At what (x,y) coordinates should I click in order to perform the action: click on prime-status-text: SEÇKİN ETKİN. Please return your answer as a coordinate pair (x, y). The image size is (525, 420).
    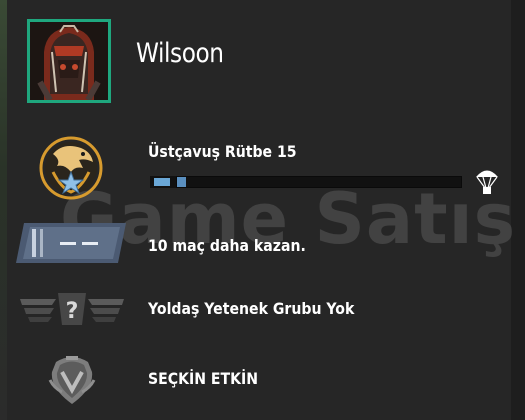
    Looking at the image, I should click on (203, 378).